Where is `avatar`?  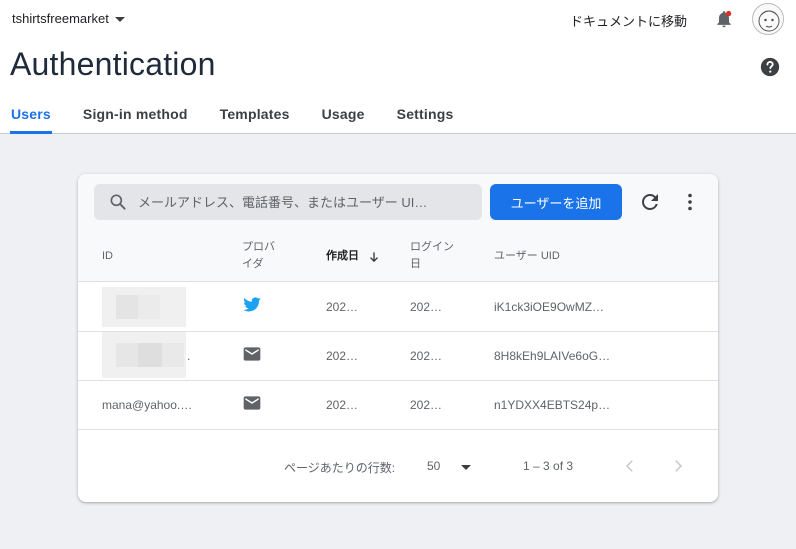
avatar is located at coordinates (768, 19).